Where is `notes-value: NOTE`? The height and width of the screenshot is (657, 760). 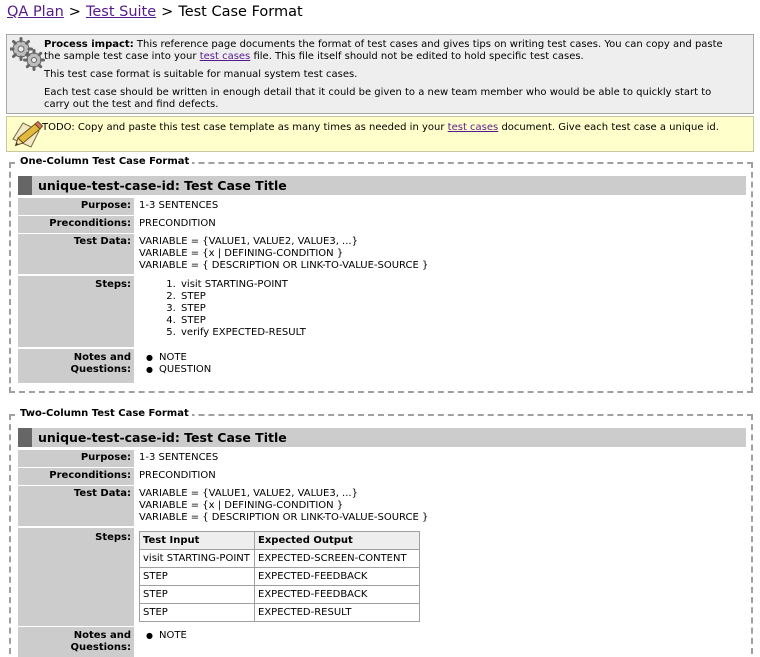
notes-value: NOTE is located at coordinates (163, 636).